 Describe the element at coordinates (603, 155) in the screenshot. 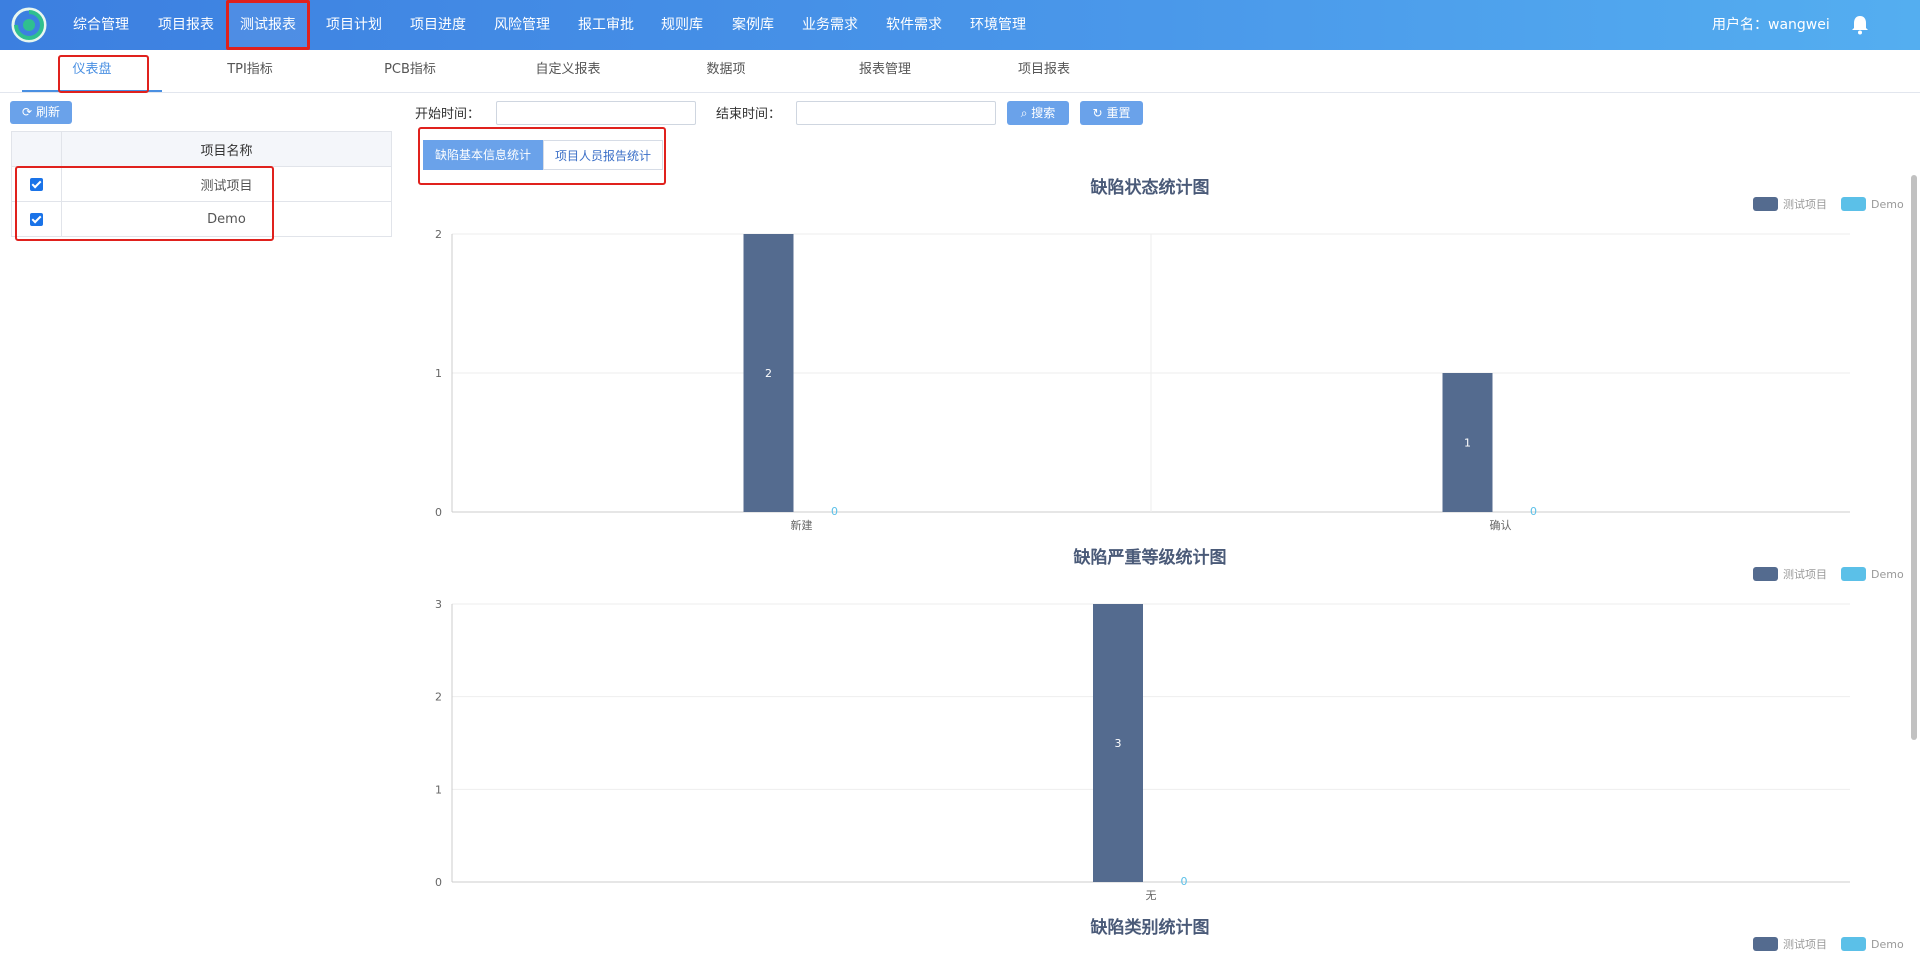

I see `tab-project-personnel-stats: 项目人员报告统计` at that location.